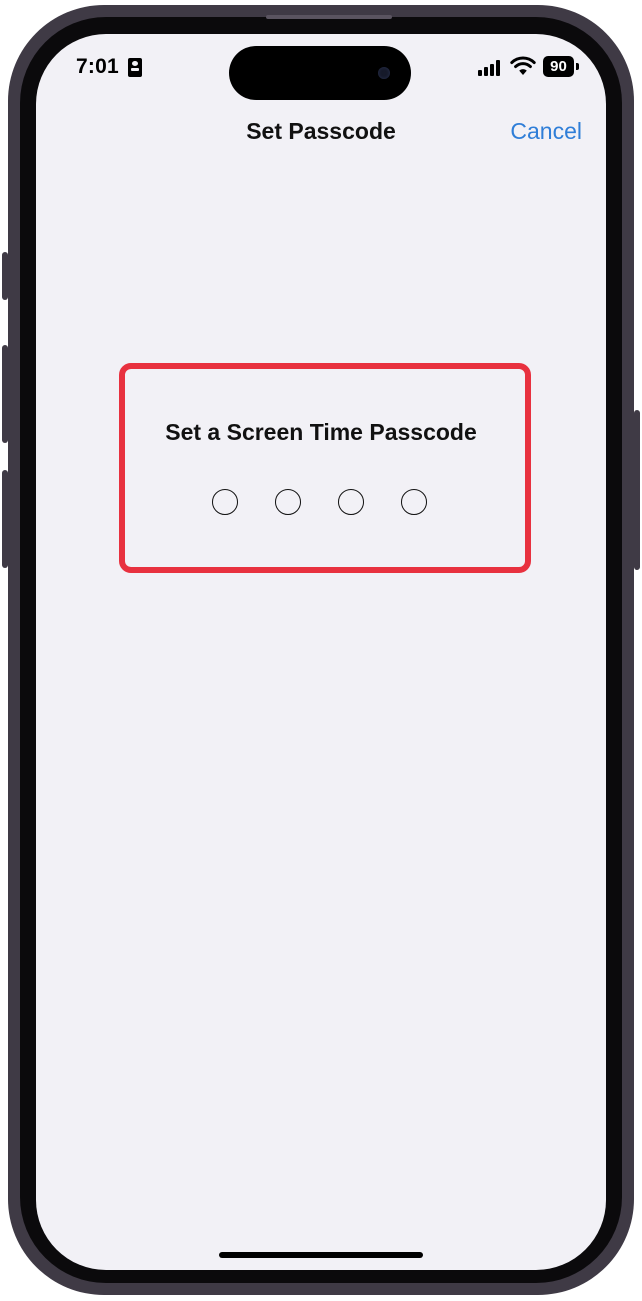 The image size is (642, 1301). What do you see at coordinates (558, 66) in the screenshot?
I see `battery-icon: 90` at bounding box center [558, 66].